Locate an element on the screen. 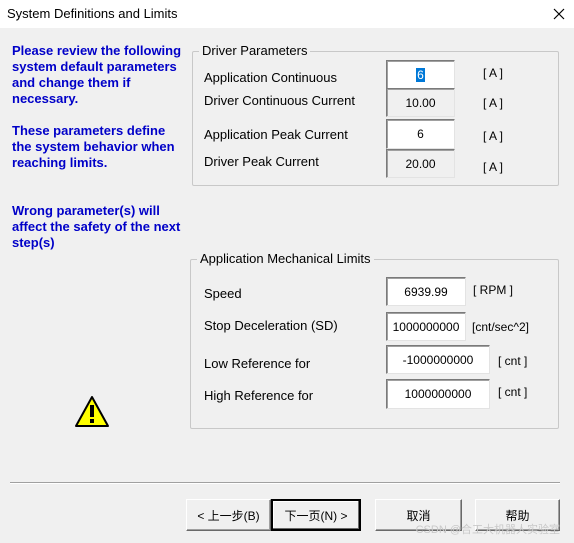 The width and height of the screenshot is (574, 543). speed-input: 6939.99 is located at coordinates (426, 291).